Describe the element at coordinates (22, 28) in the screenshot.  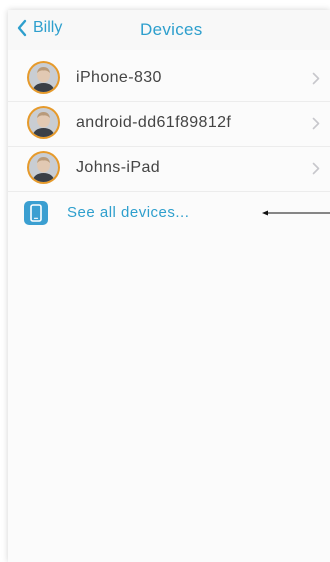
I see `chevron-left-icon` at that location.